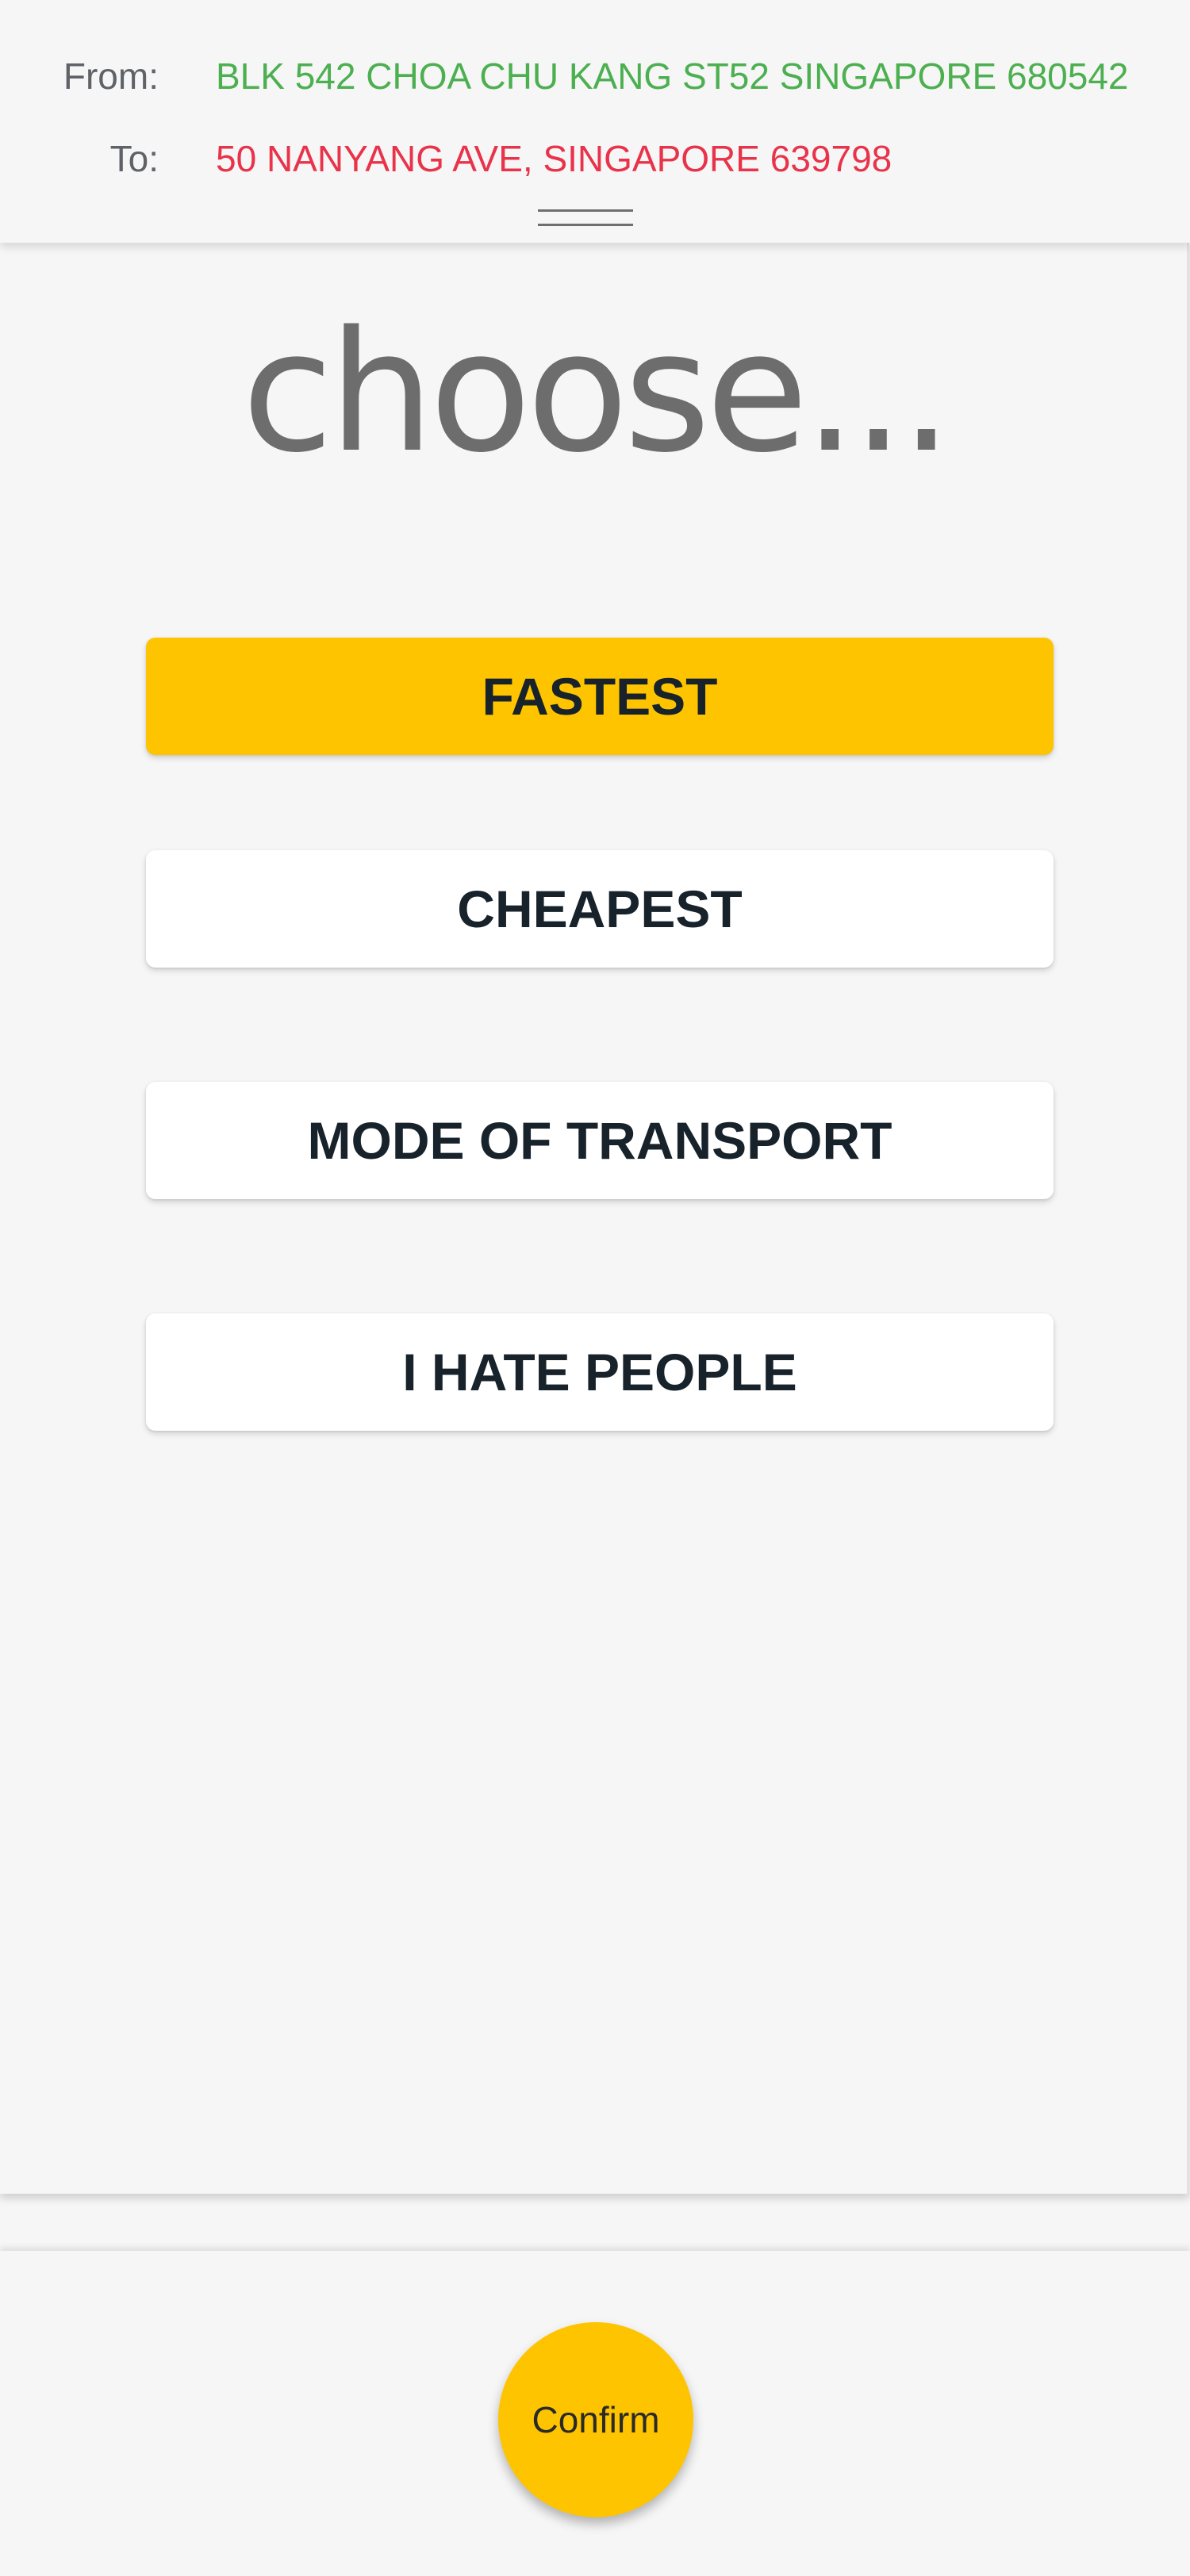  I want to click on option-mode-of-transport: MODE OF TRANSPORT, so click(600, 1140).